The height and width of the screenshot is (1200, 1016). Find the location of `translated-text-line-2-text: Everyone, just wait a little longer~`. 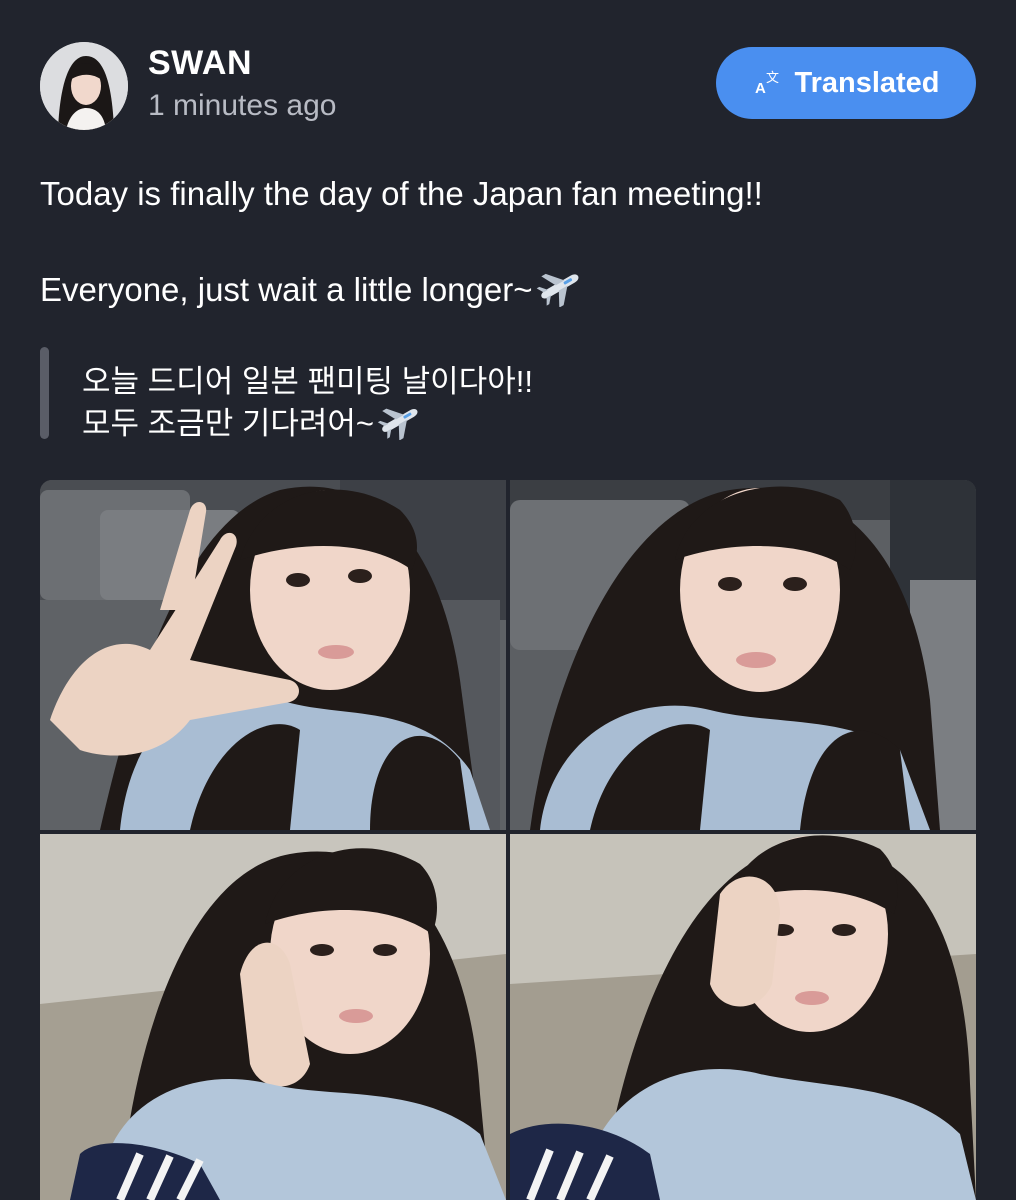

translated-text-line-2-text: Everyone, just wait a little longer~ is located at coordinates (286, 289).